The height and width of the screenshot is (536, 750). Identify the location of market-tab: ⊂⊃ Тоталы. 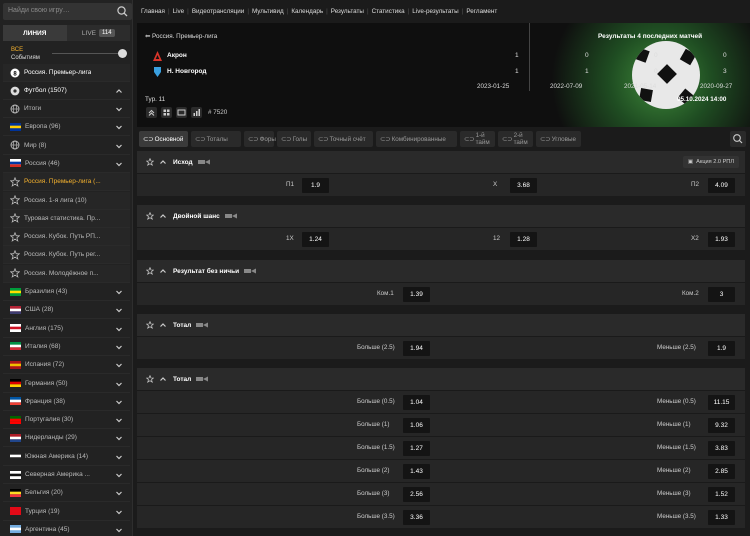
(216, 139).